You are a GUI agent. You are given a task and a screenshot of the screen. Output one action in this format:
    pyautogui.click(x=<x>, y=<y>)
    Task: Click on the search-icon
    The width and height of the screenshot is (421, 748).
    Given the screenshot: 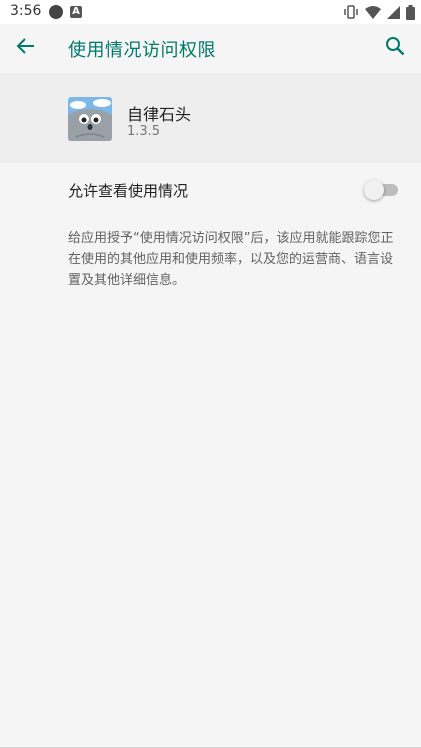 What is the action you would take?
    pyautogui.click(x=395, y=48)
    